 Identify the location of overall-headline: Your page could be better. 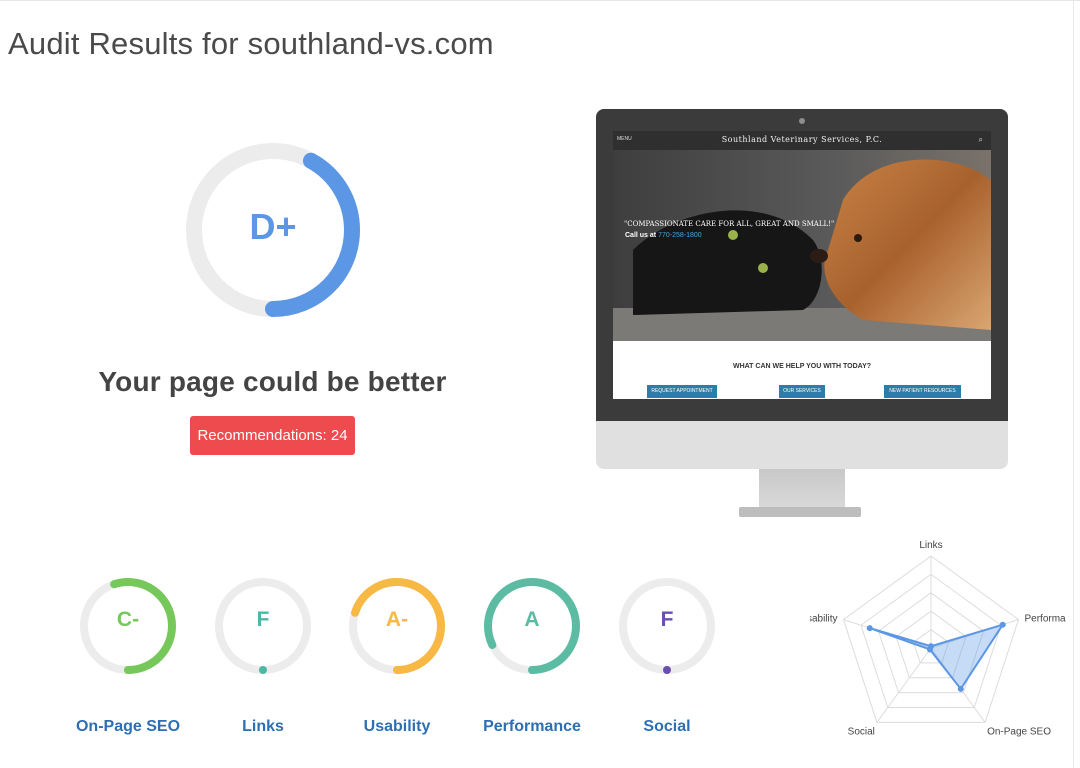
(272, 381).